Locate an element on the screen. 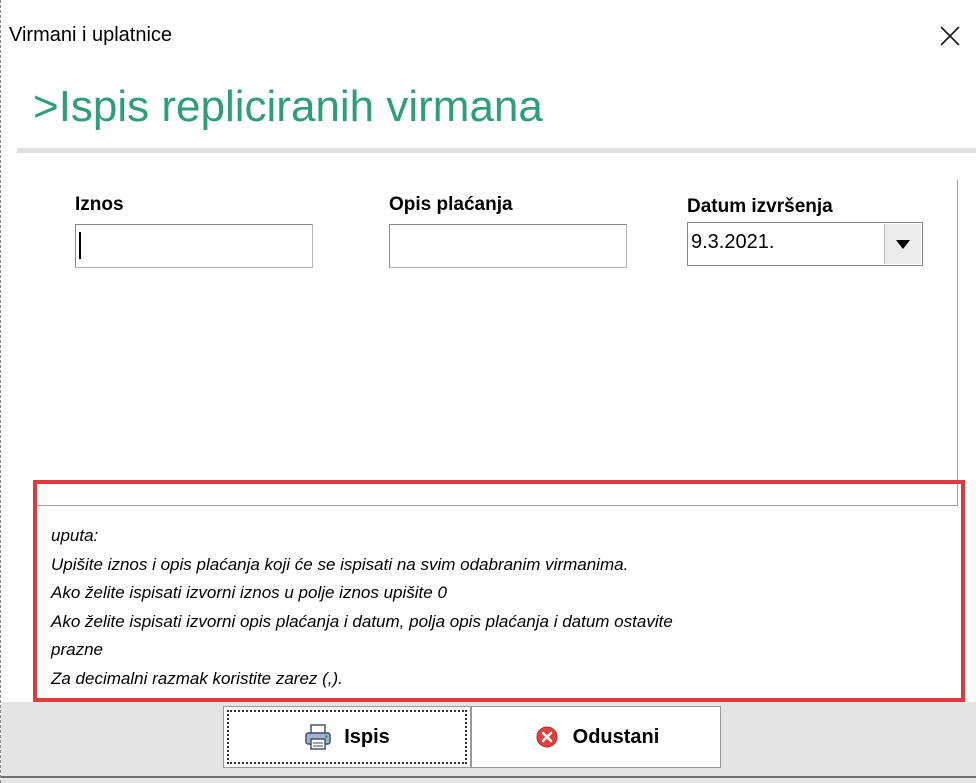  chevron-down-icon is located at coordinates (903, 244).